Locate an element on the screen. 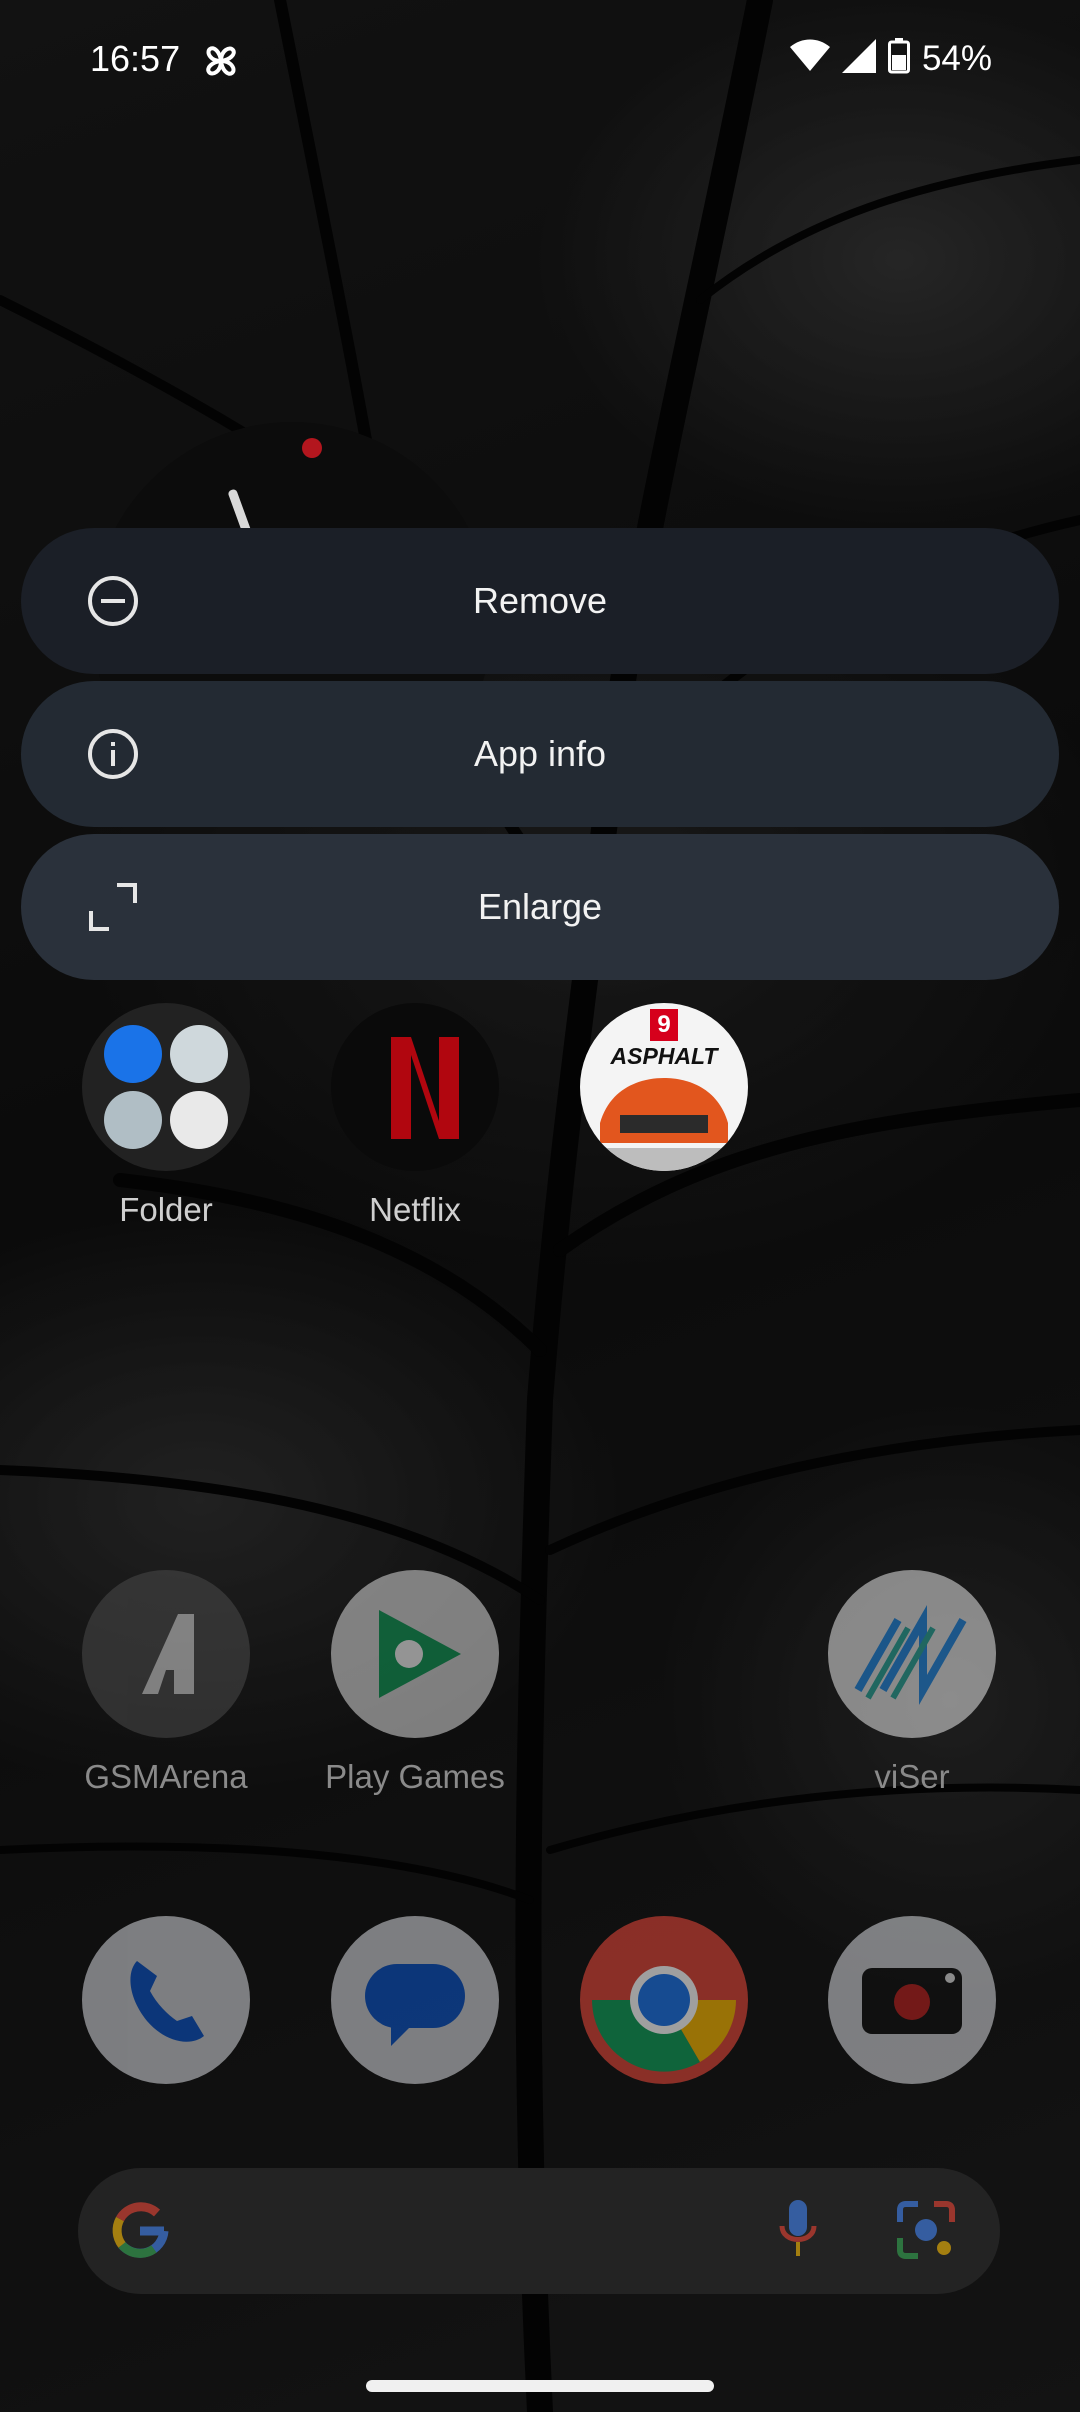 The height and width of the screenshot is (2412, 1080). expand-corners-icon is located at coordinates (113, 907).